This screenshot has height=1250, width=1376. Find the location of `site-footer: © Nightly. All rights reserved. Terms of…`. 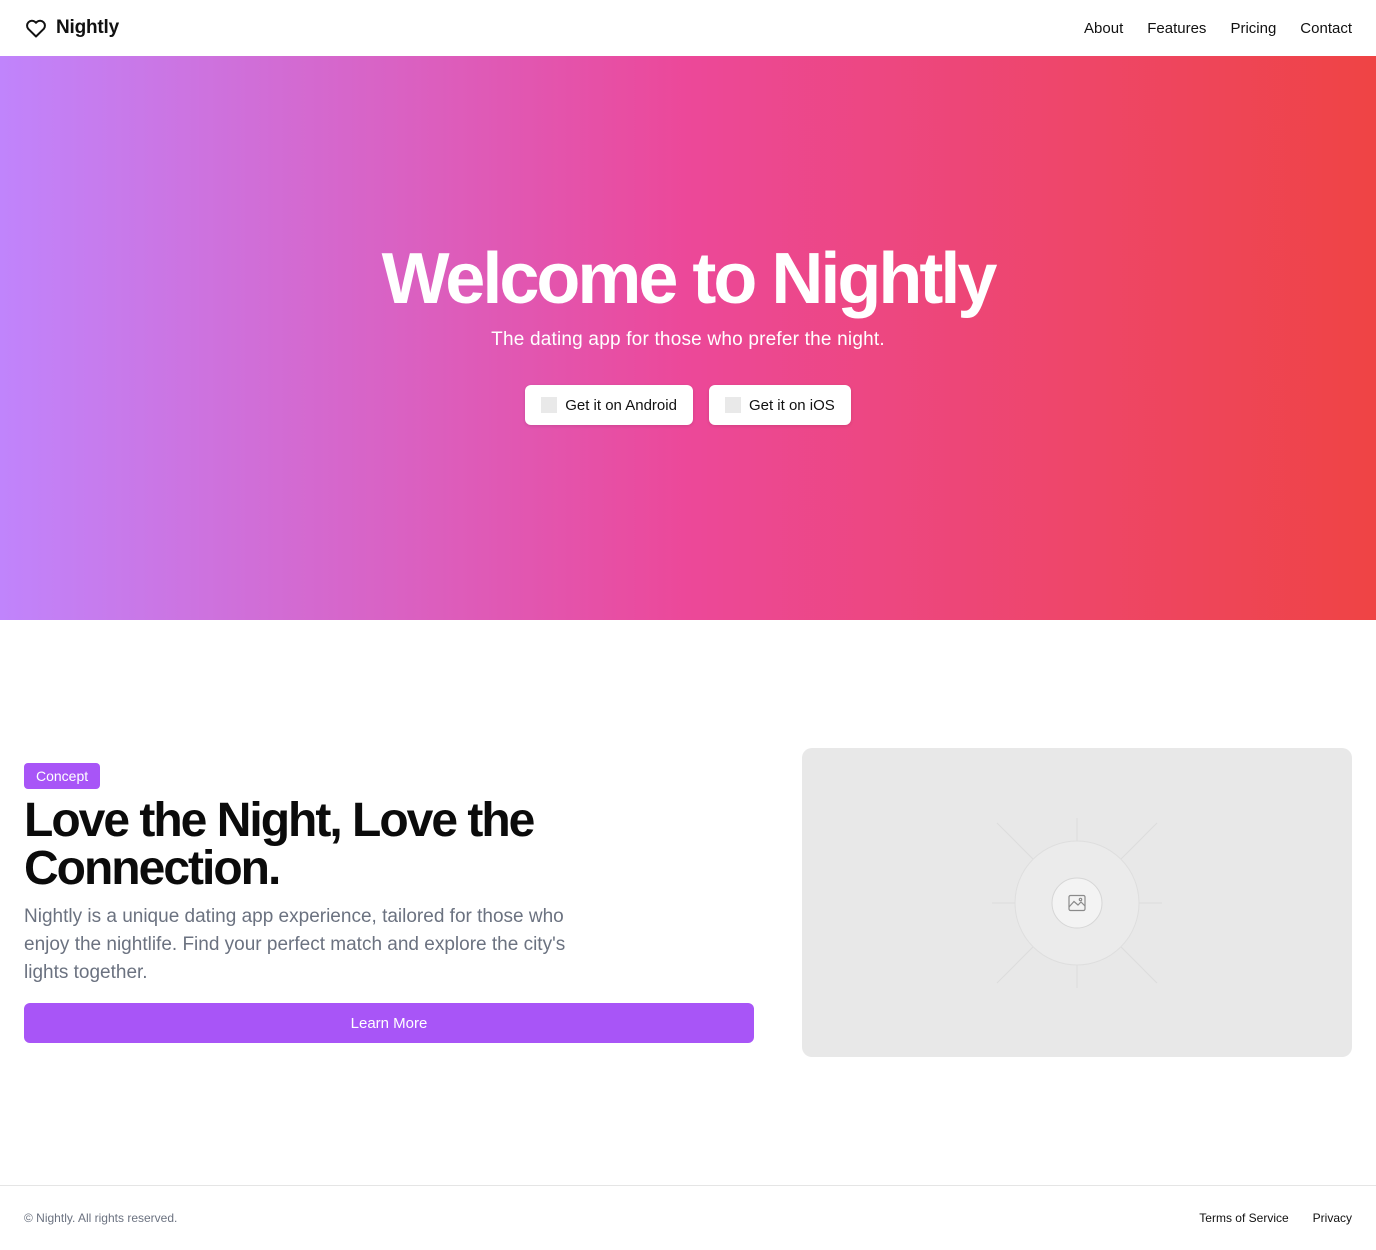

site-footer: © Nightly. All rights reserved. Terms of… is located at coordinates (688, 1217).